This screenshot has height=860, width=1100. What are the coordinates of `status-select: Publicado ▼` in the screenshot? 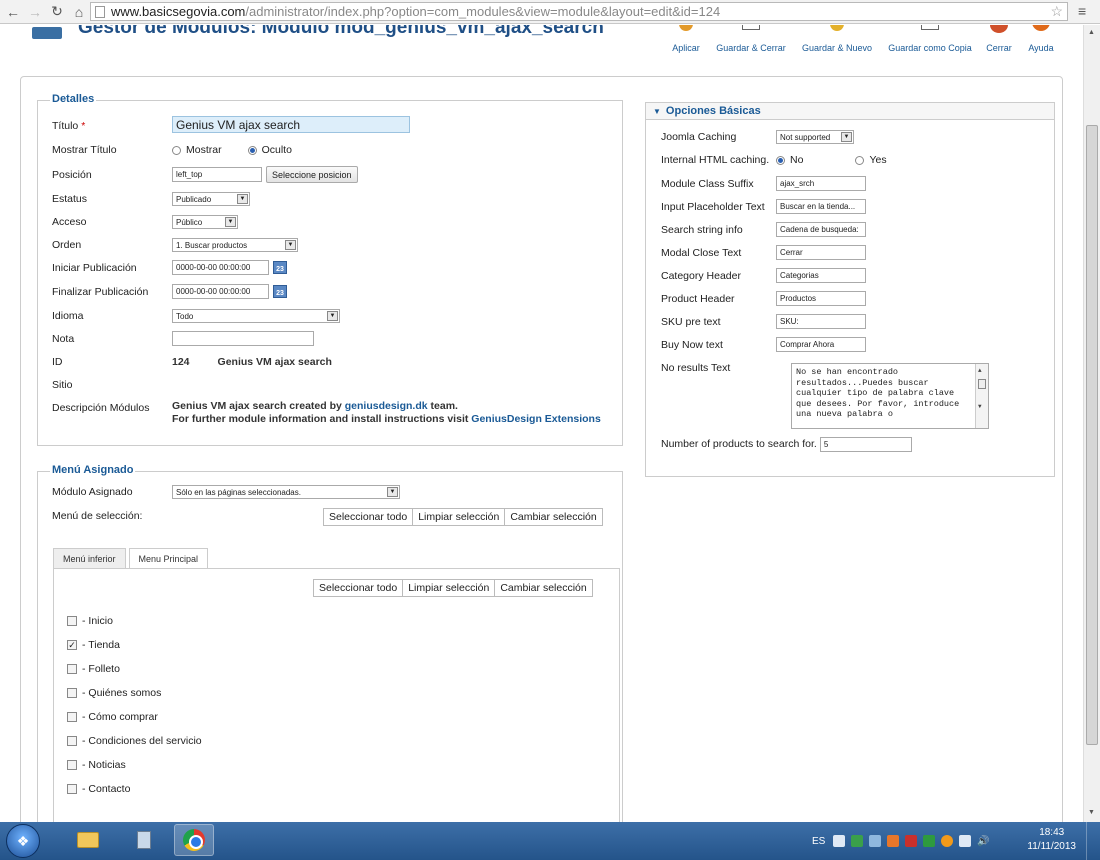 It's located at (211, 199).